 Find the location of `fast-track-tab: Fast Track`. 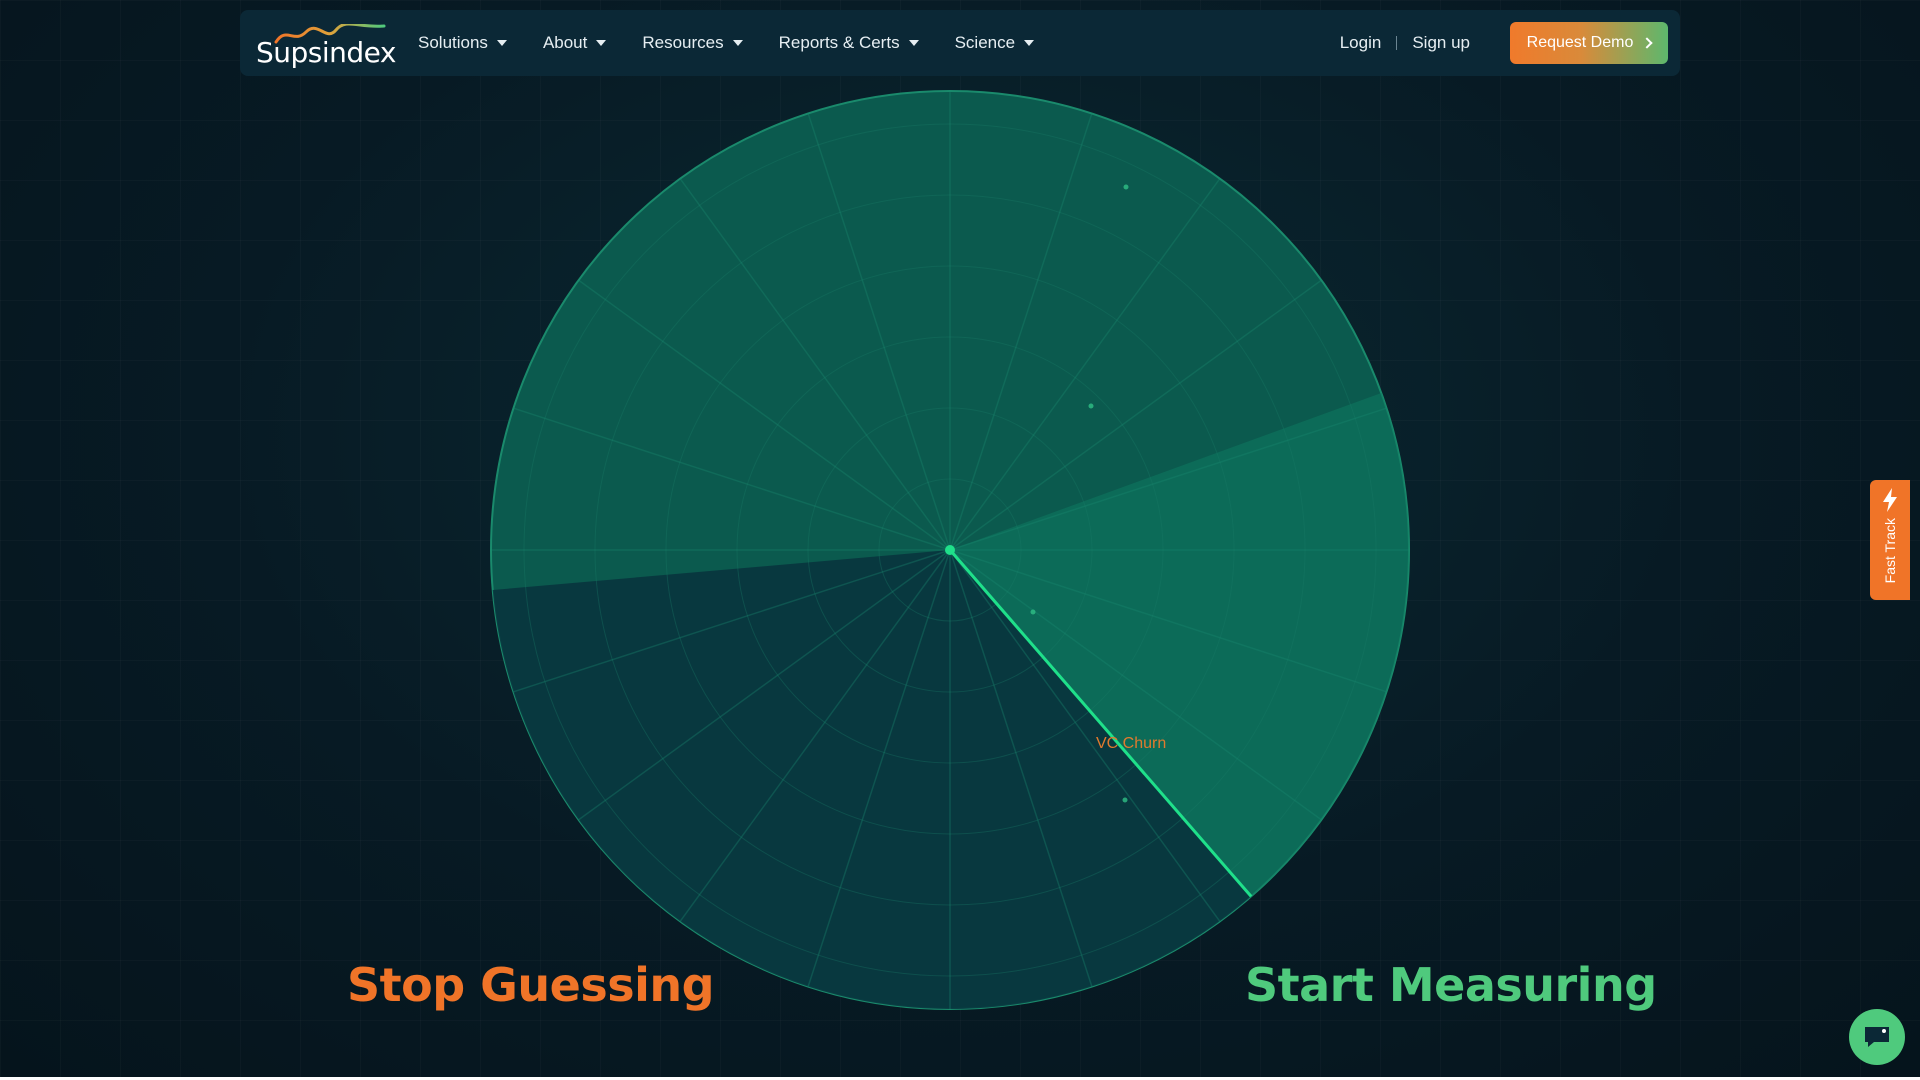

fast-track-tab: Fast Track is located at coordinates (1890, 540).